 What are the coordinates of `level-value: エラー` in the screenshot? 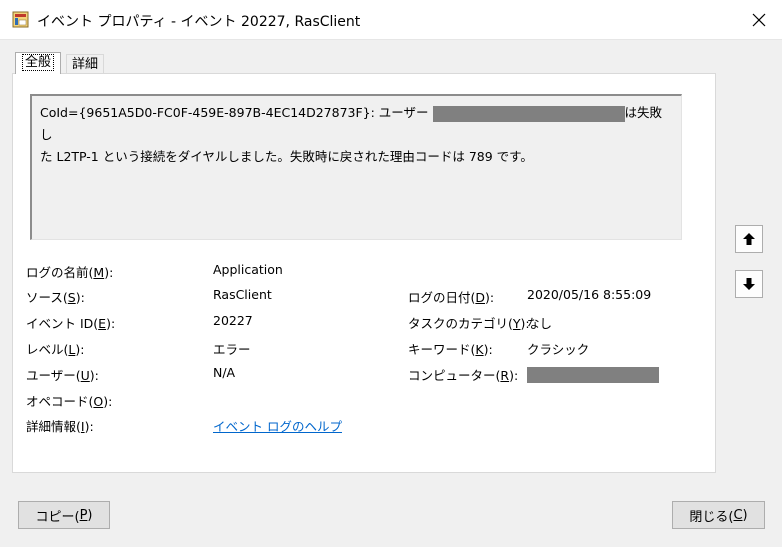 It's located at (232, 349).